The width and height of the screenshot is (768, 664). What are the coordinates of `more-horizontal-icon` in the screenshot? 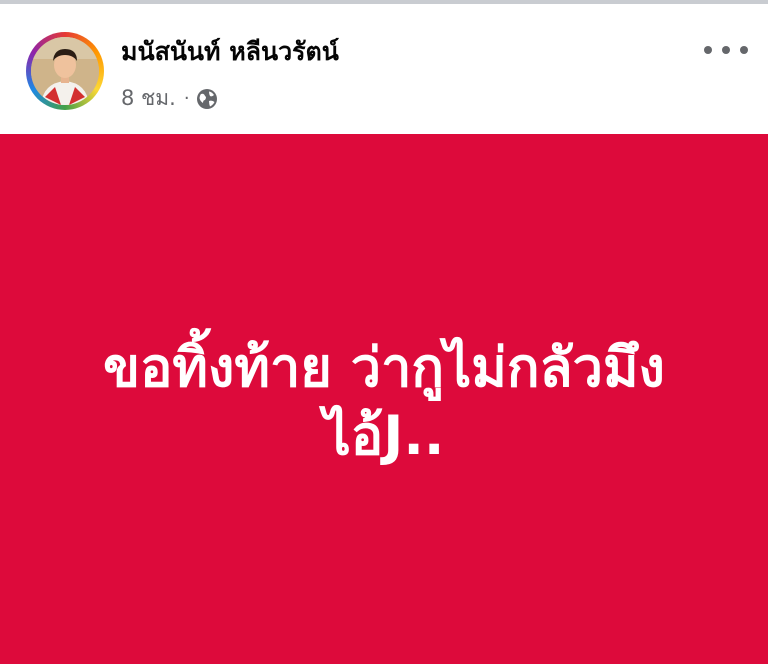 It's located at (708, 50).